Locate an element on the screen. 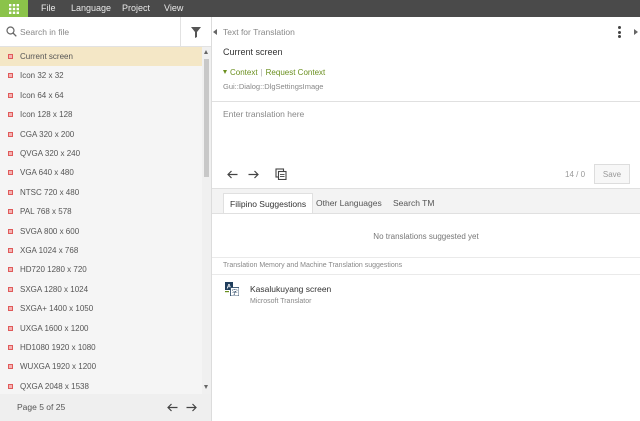 The height and width of the screenshot is (421, 640). menu-file: File is located at coordinates (48, 8).